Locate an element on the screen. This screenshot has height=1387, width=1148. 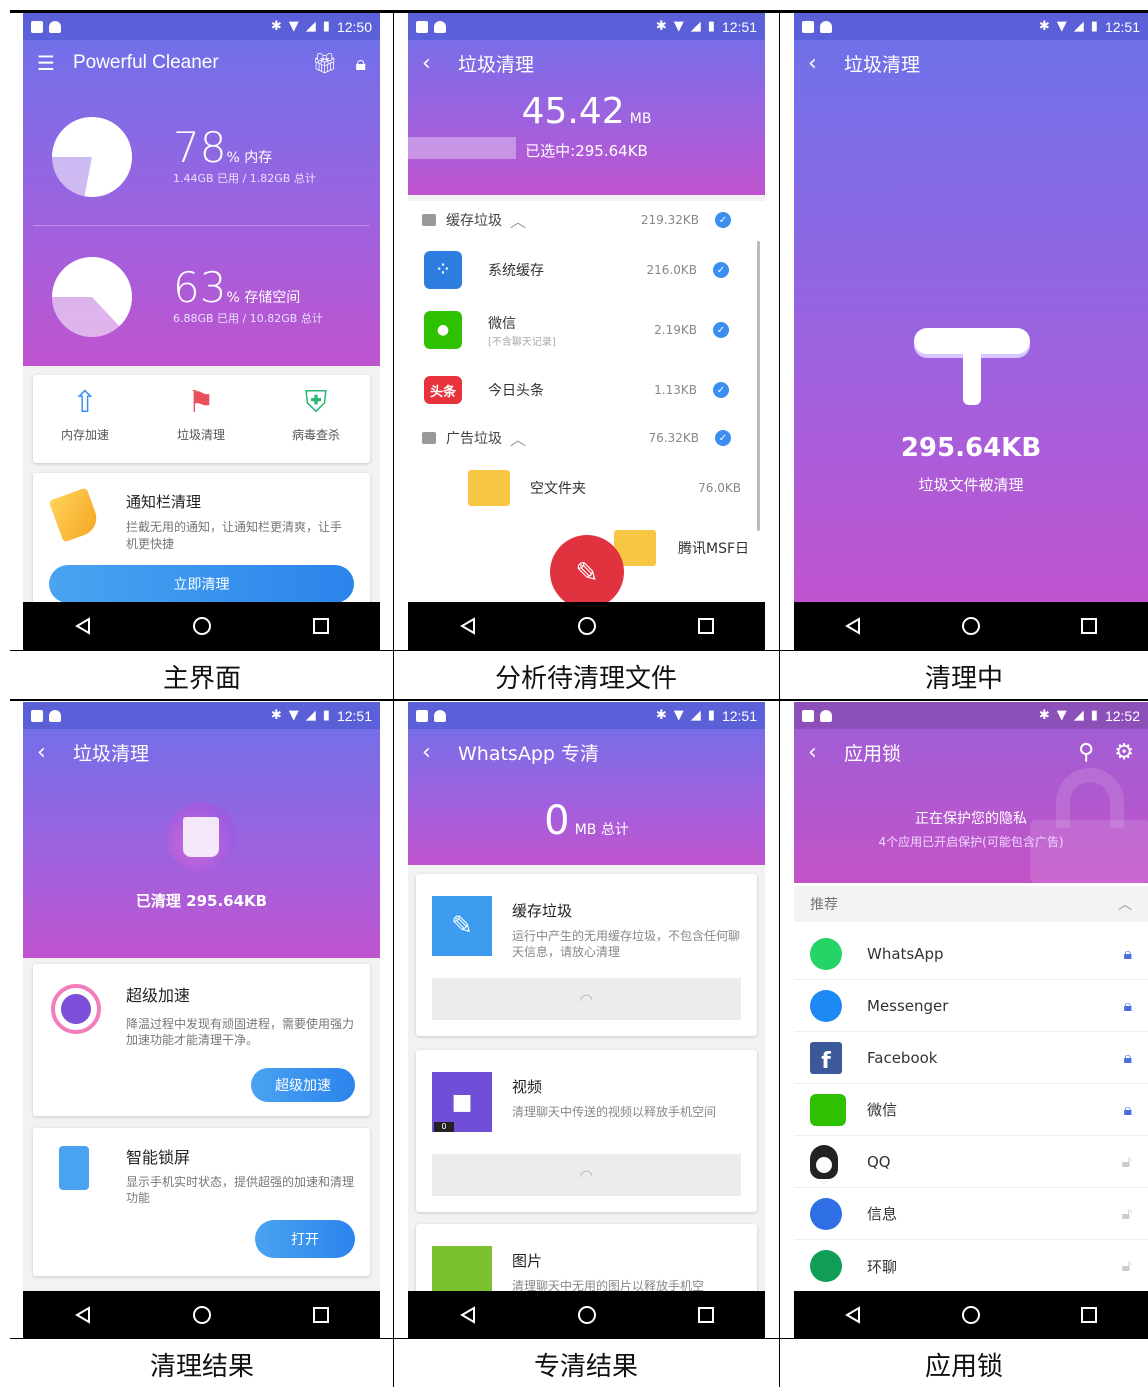
list-item: Messenger 🔒︎ is located at coordinates (971, 1006).